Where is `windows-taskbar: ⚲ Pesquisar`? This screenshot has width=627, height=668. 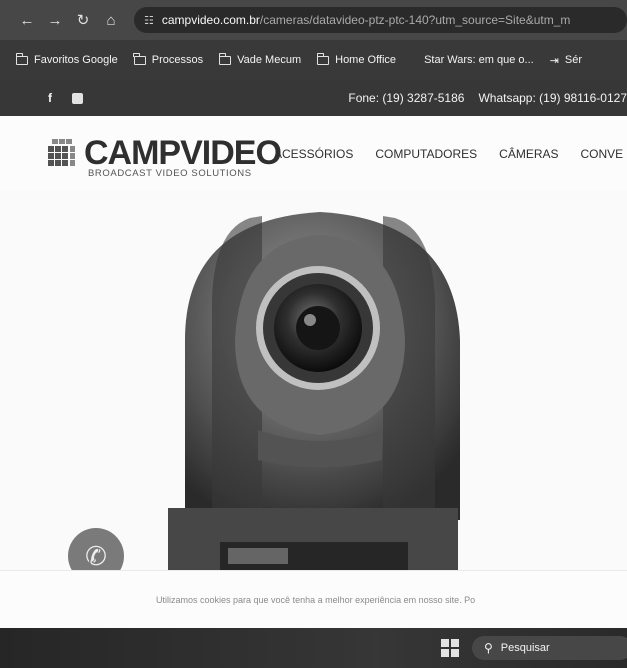 windows-taskbar: ⚲ Pesquisar is located at coordinates (313, 648).